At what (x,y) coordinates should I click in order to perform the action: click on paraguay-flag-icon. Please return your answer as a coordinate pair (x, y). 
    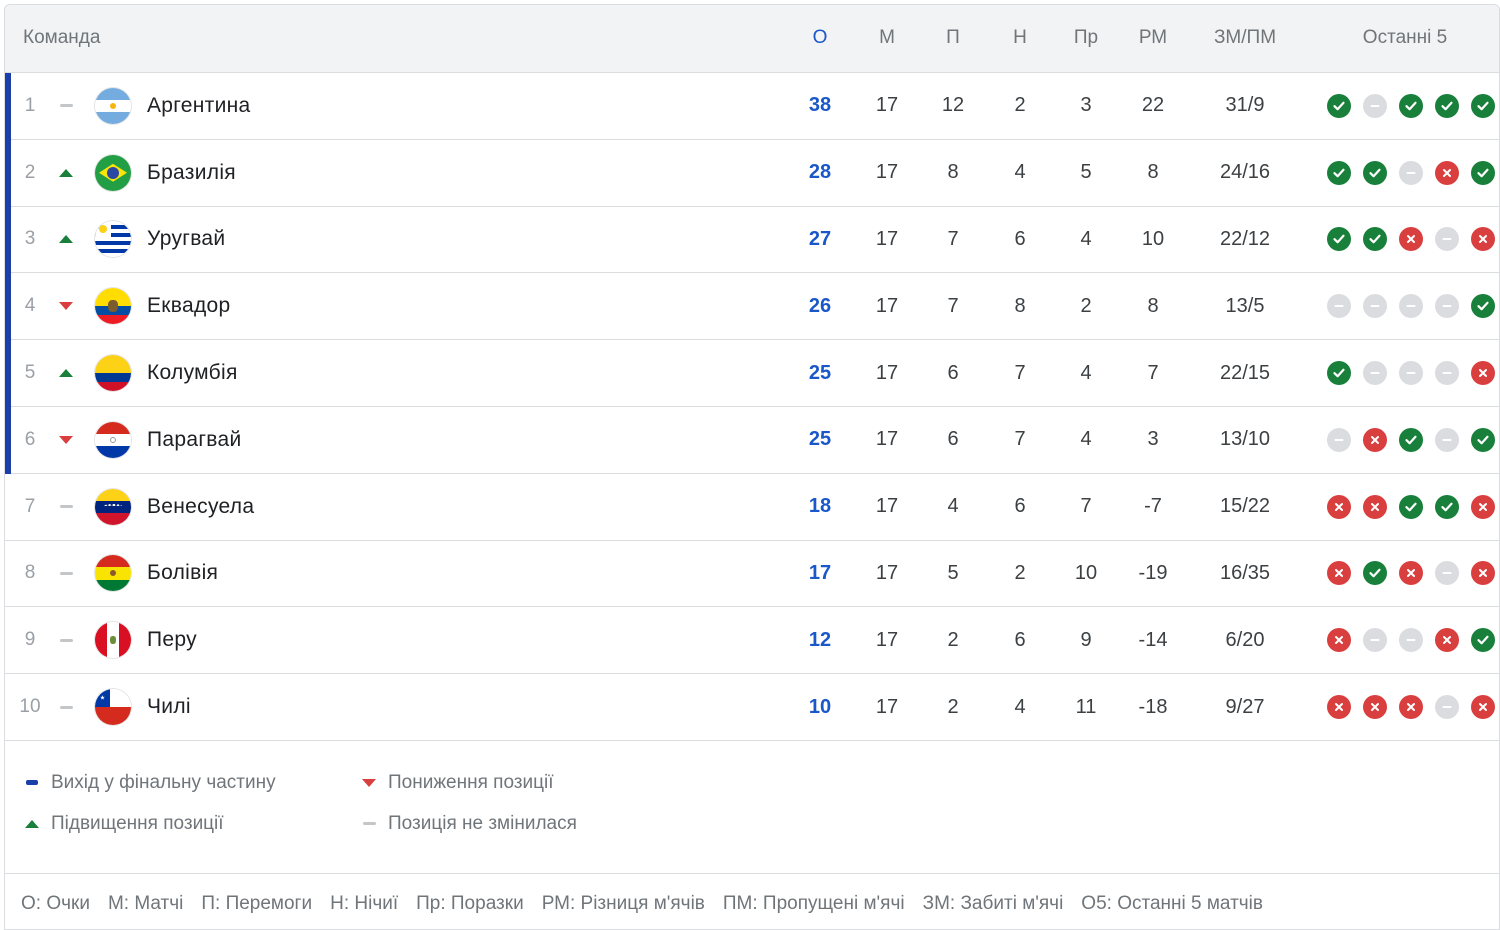
    Looking at the image, I should click on (113, 439).